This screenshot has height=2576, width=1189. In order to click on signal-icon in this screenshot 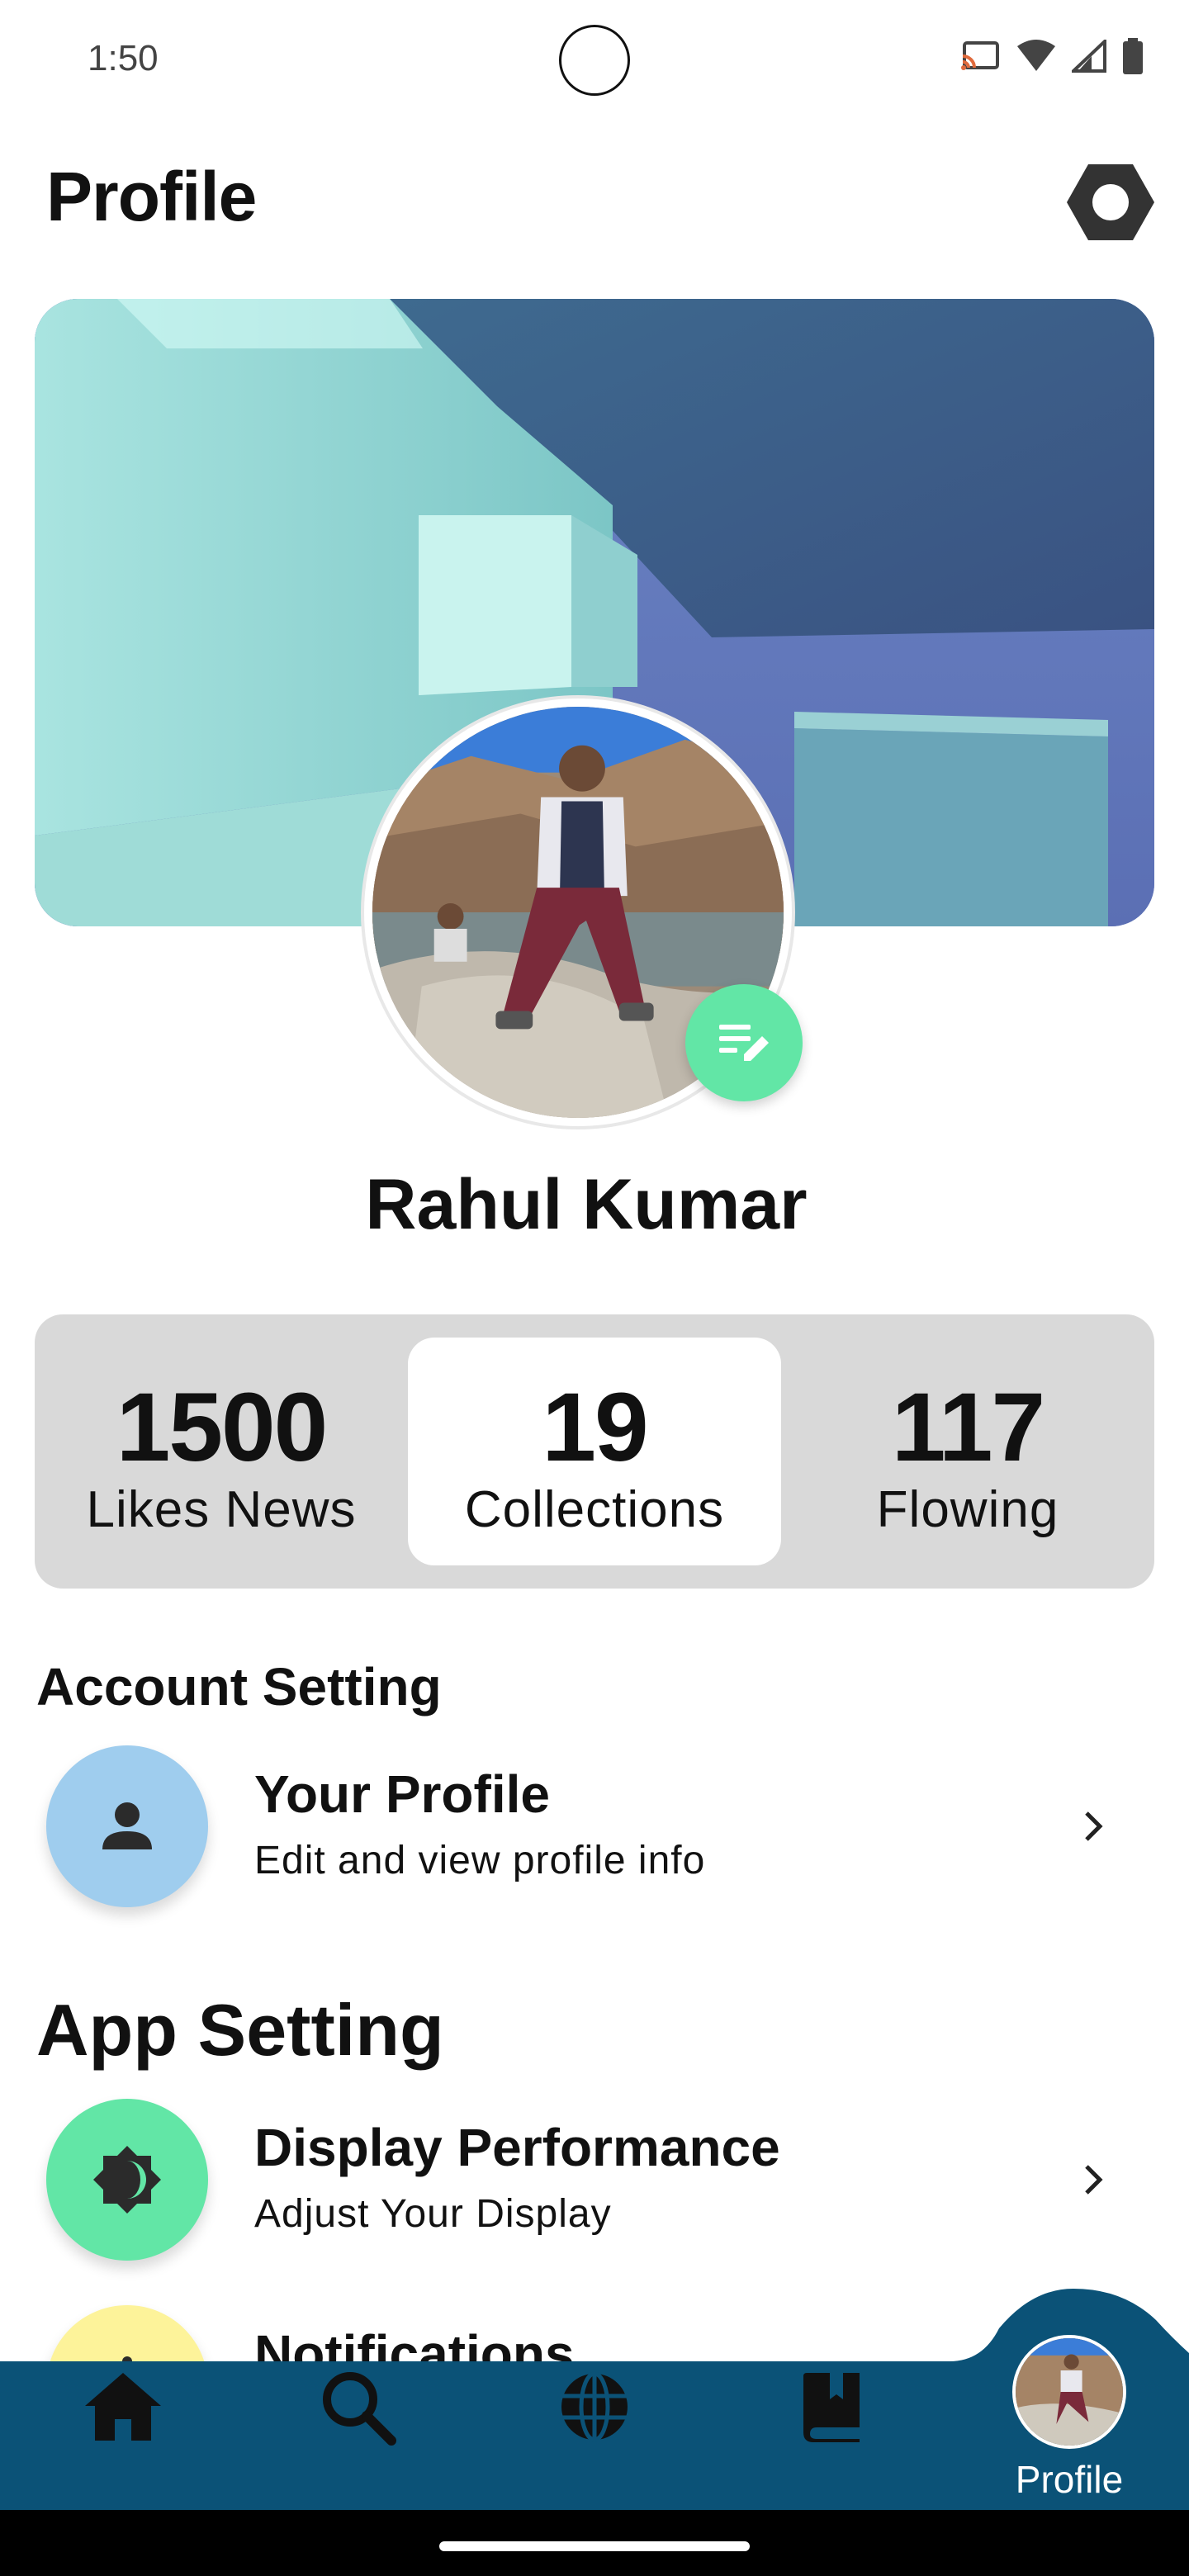, I will do `click(1089, 56)`.